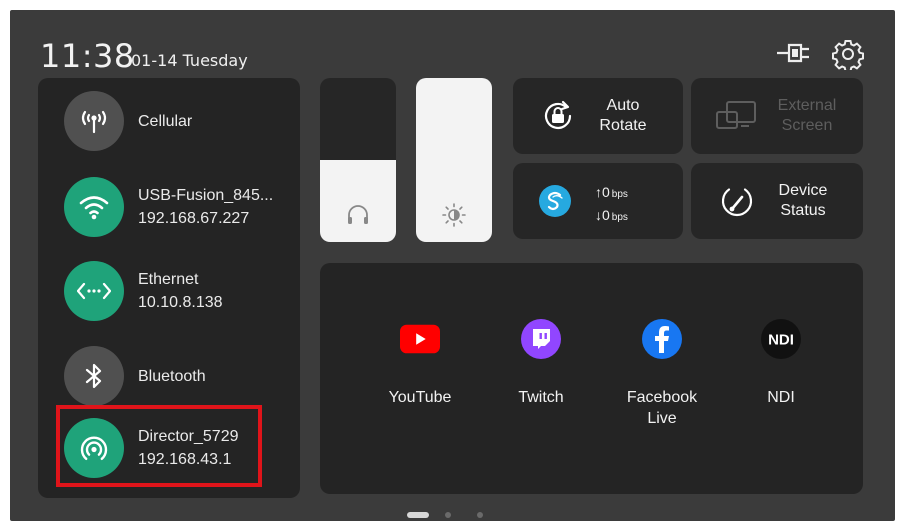 This screenshot has height=525, width=907. I want to click on page-dot-active, so click(418, 515).